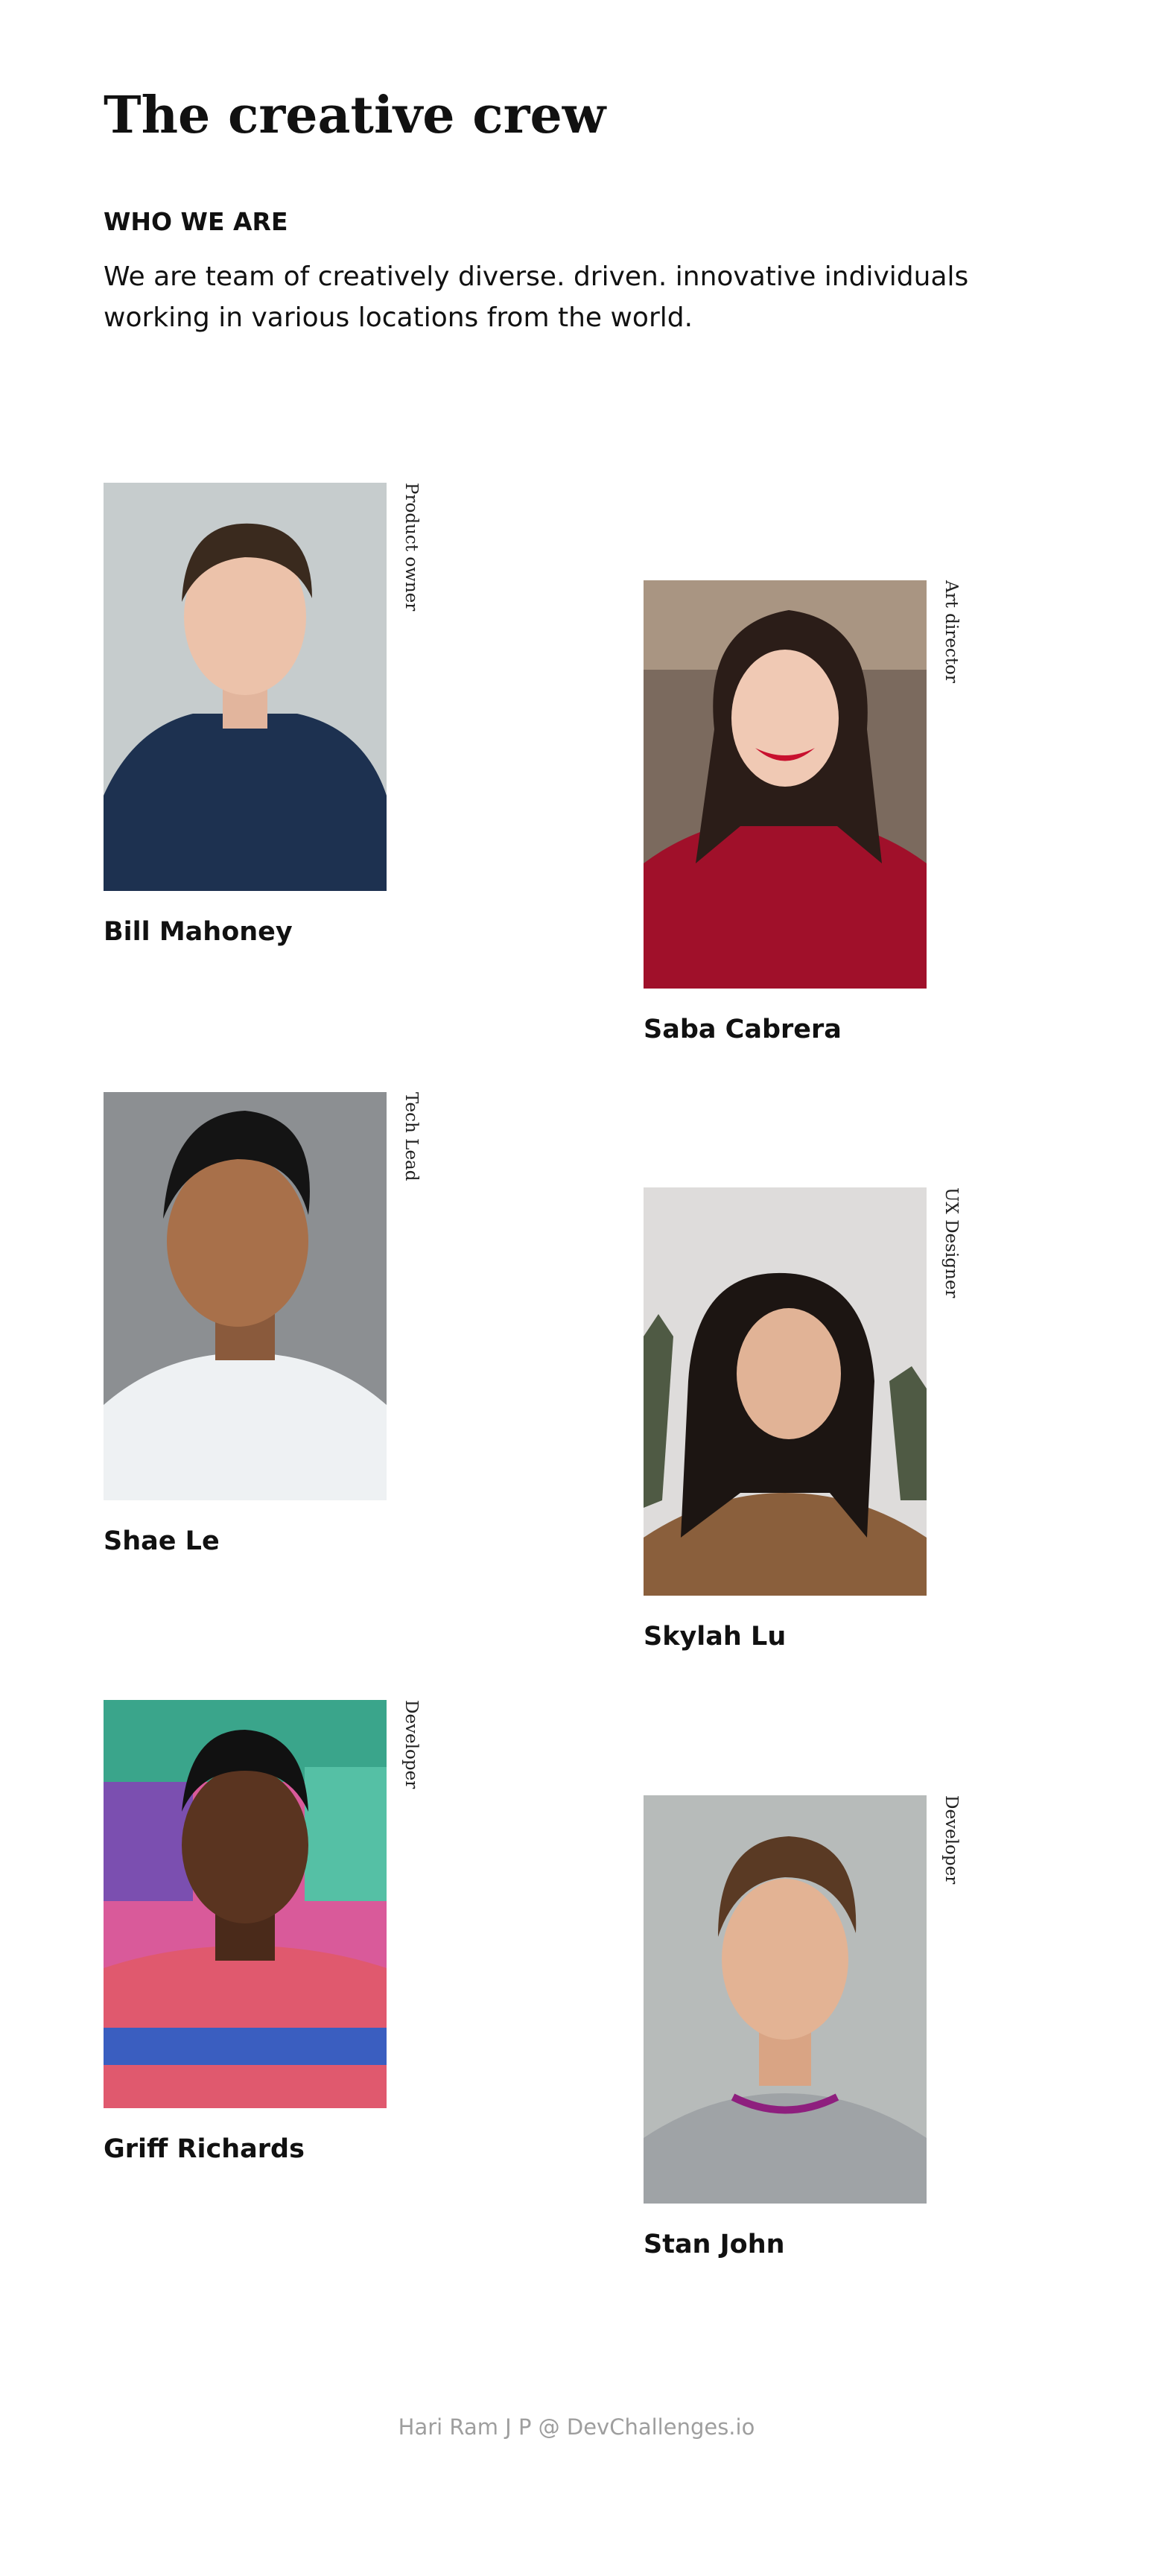  I want to click on member-name: Saba Cabrera, so click(743, 1029).